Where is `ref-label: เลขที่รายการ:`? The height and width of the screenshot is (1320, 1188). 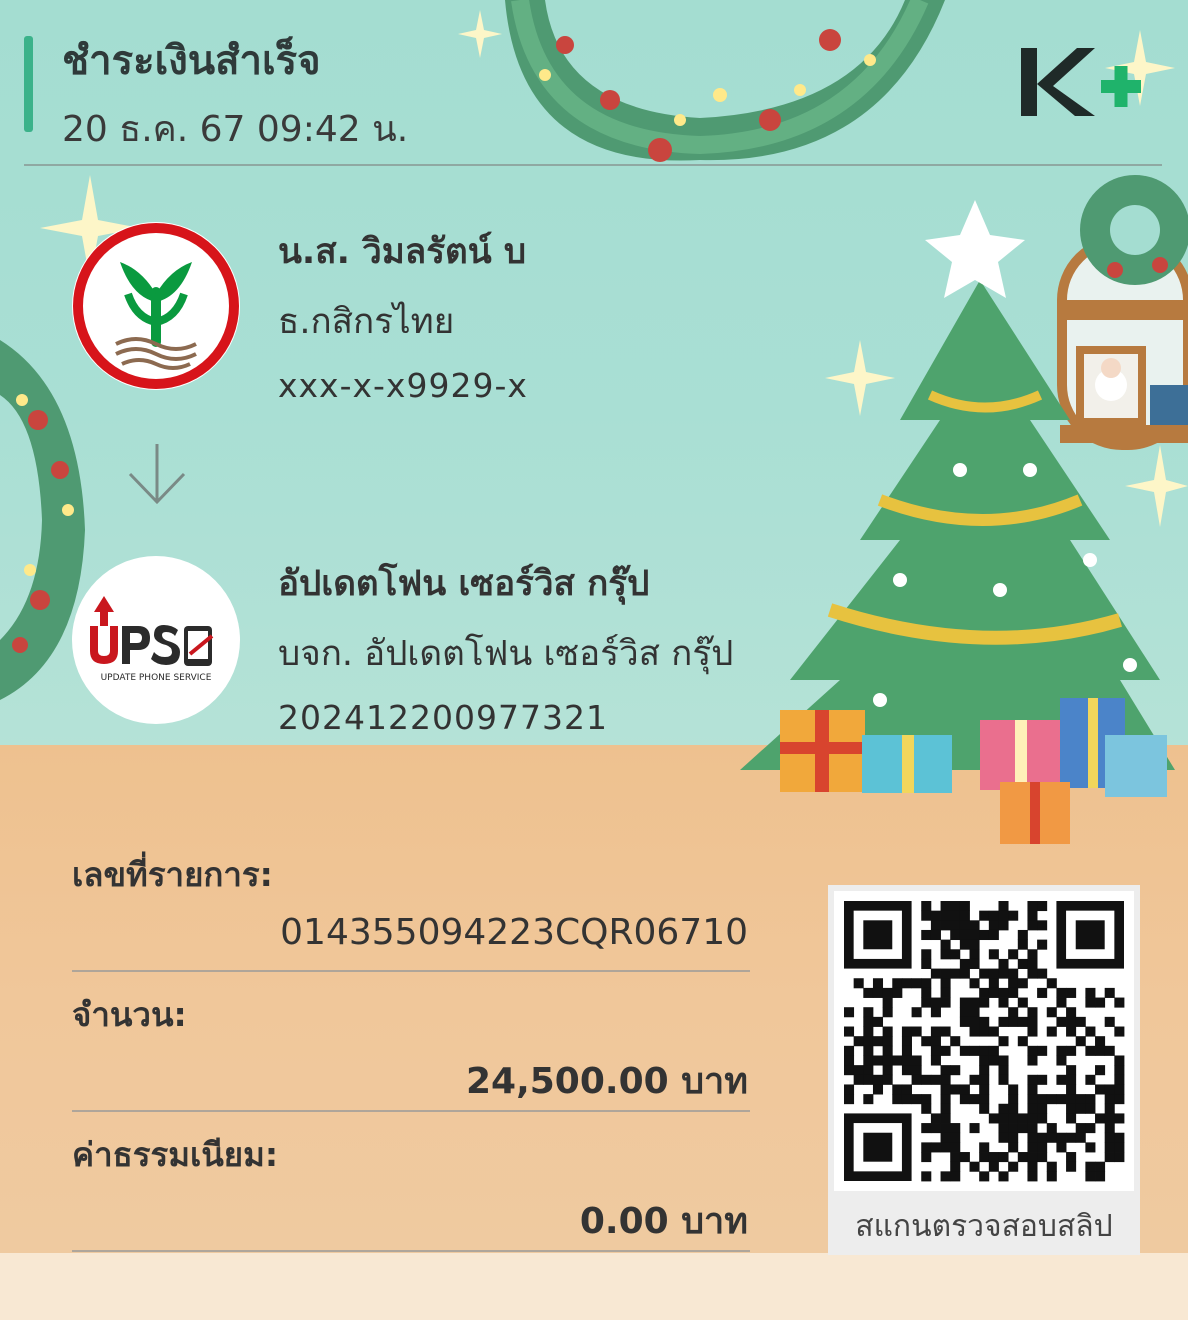
ref-label: เลขที่รายการ: is located at coordinates (172, 874).